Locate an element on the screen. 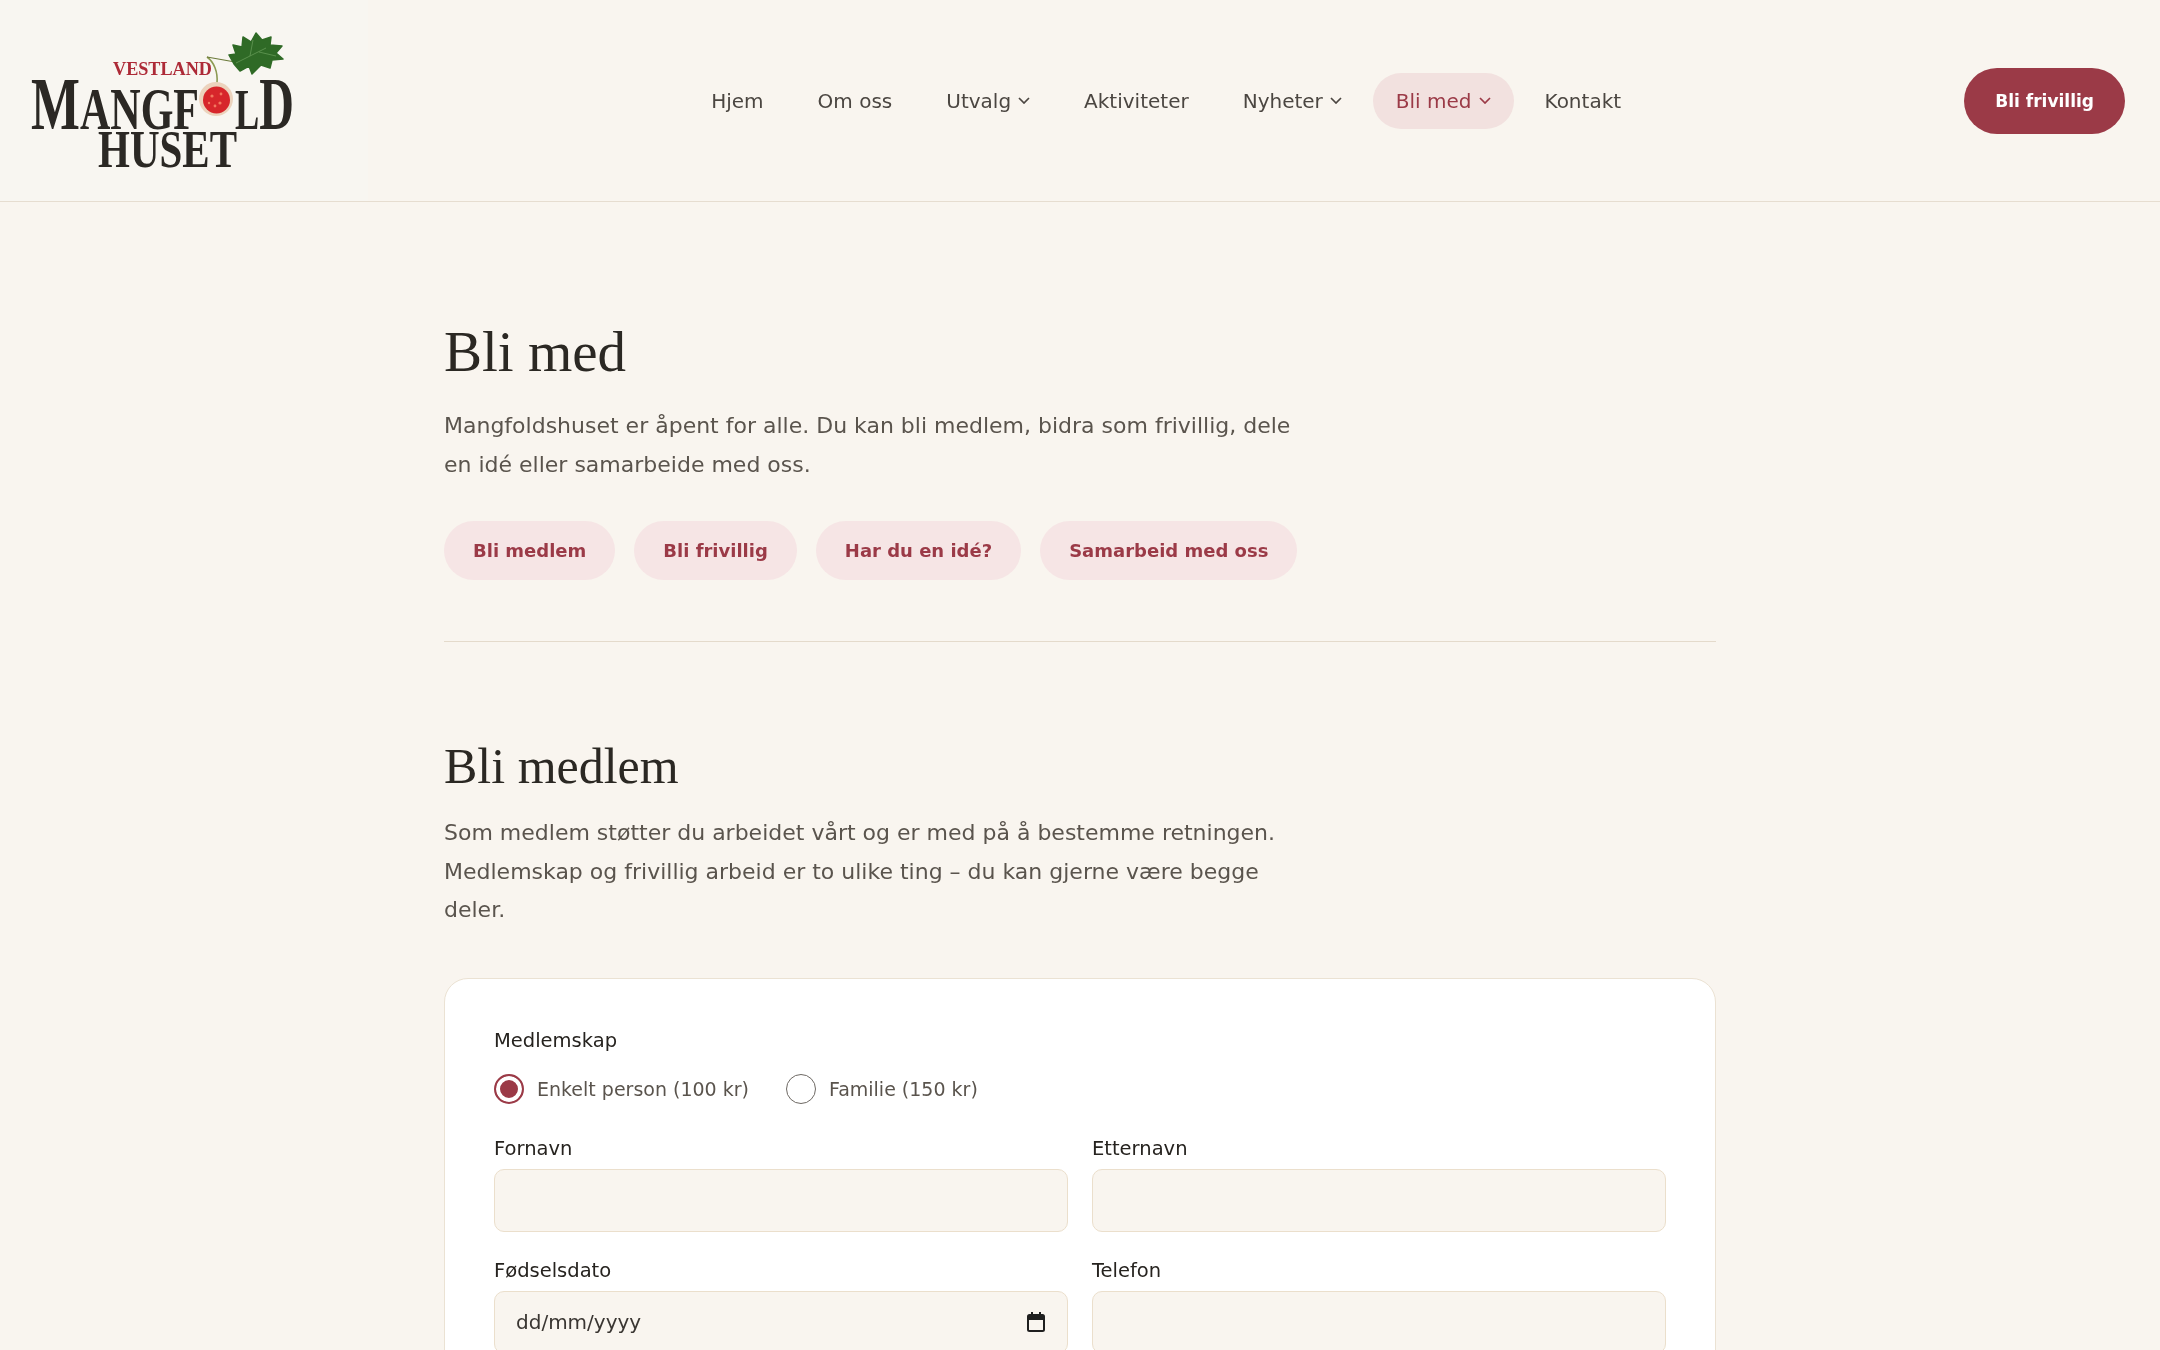 The image size is (2160, 1350). radio-label: Enkelt person (100 kr) is located at coordinates (643, 1088).